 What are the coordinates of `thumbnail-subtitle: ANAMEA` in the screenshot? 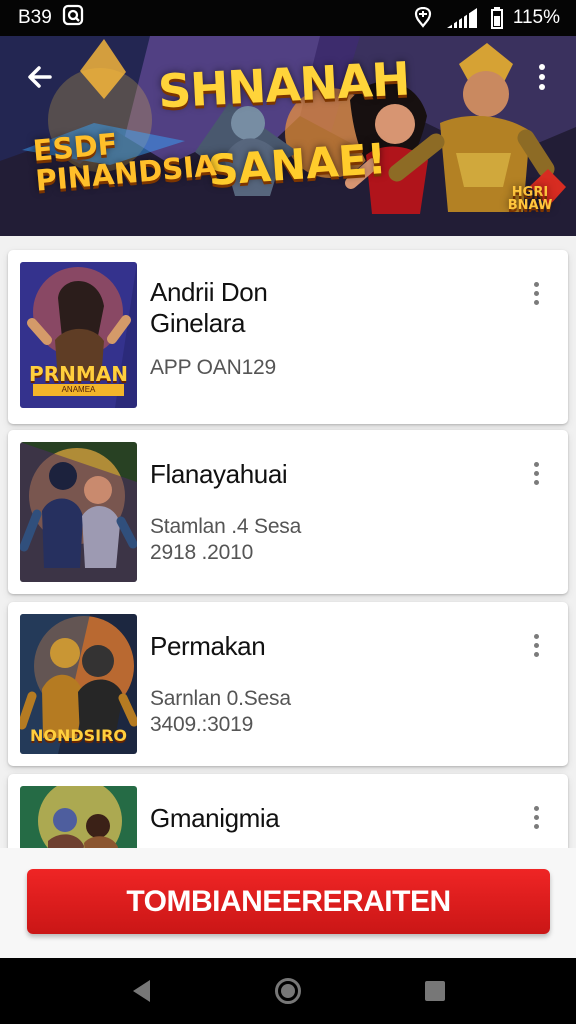 It's located at (78, 390).